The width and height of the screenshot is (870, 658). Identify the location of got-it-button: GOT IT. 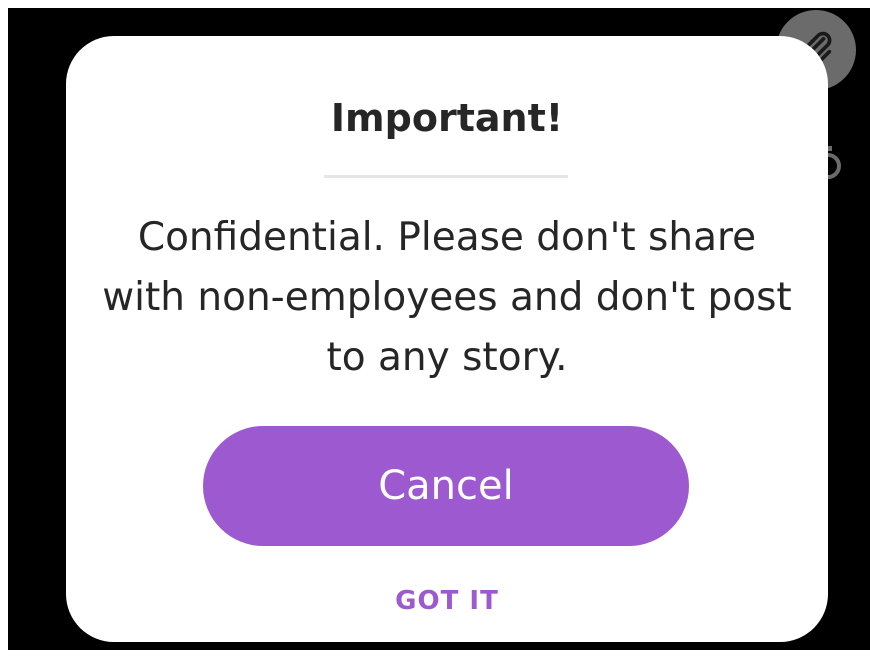
(447, 601).